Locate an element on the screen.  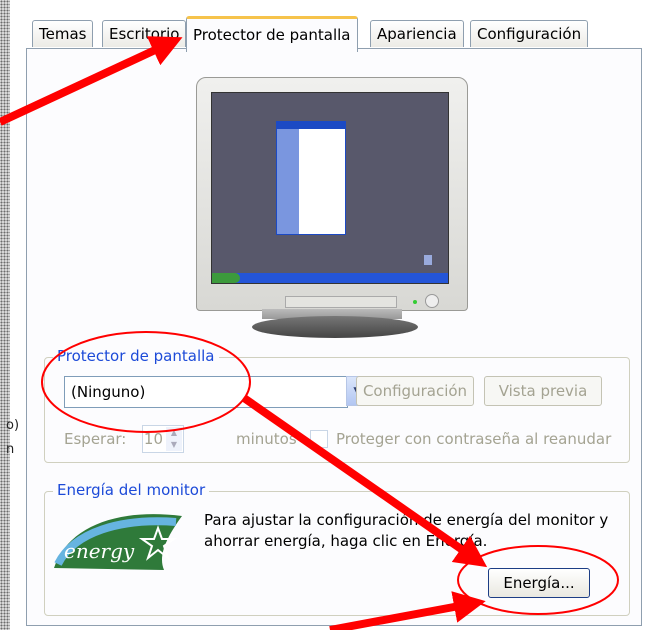
tab-configuracion: Configuración is located at coordinates (529, 33).